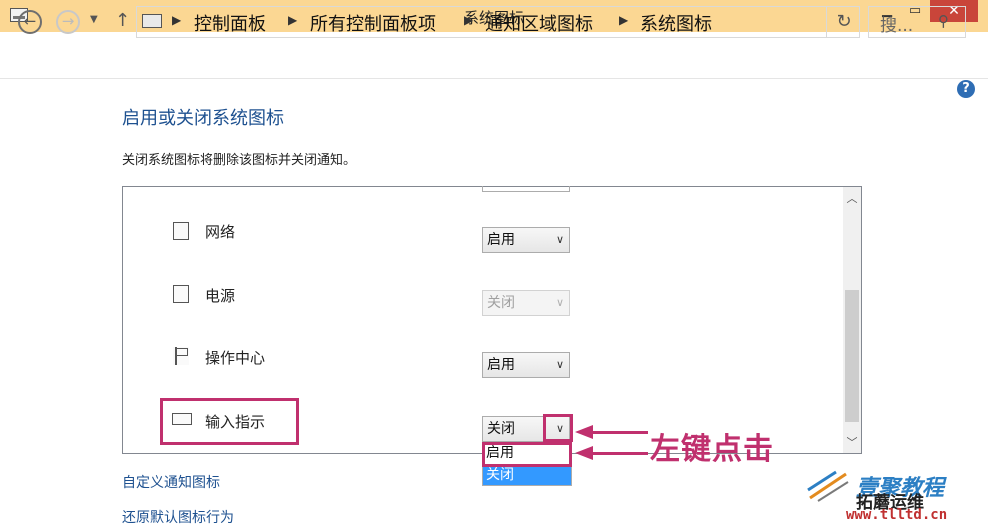 Image resolution: width=988 pixels, height=527 pixels. What do you see at coordinates (712, 449) in the screenshot?
I see `annotation-text: 左键点击` at bounding box center [712, 449].